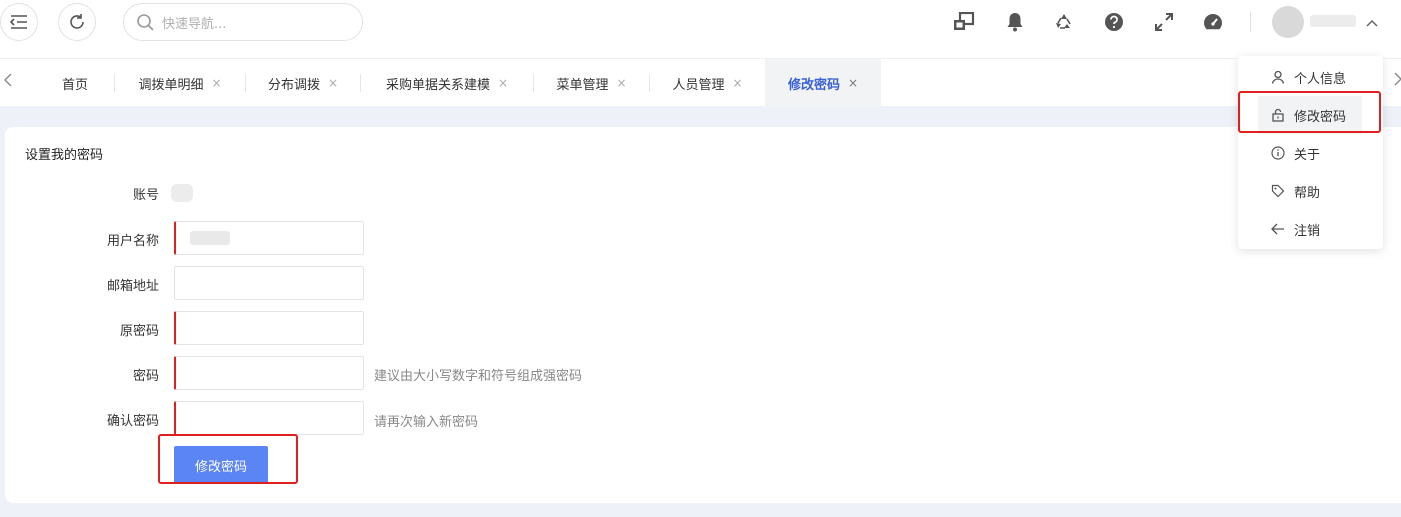 The width and height of the screenshot is (1401, 517). I want to click on menu-item-label: 个人信息, so click(1320, 79).